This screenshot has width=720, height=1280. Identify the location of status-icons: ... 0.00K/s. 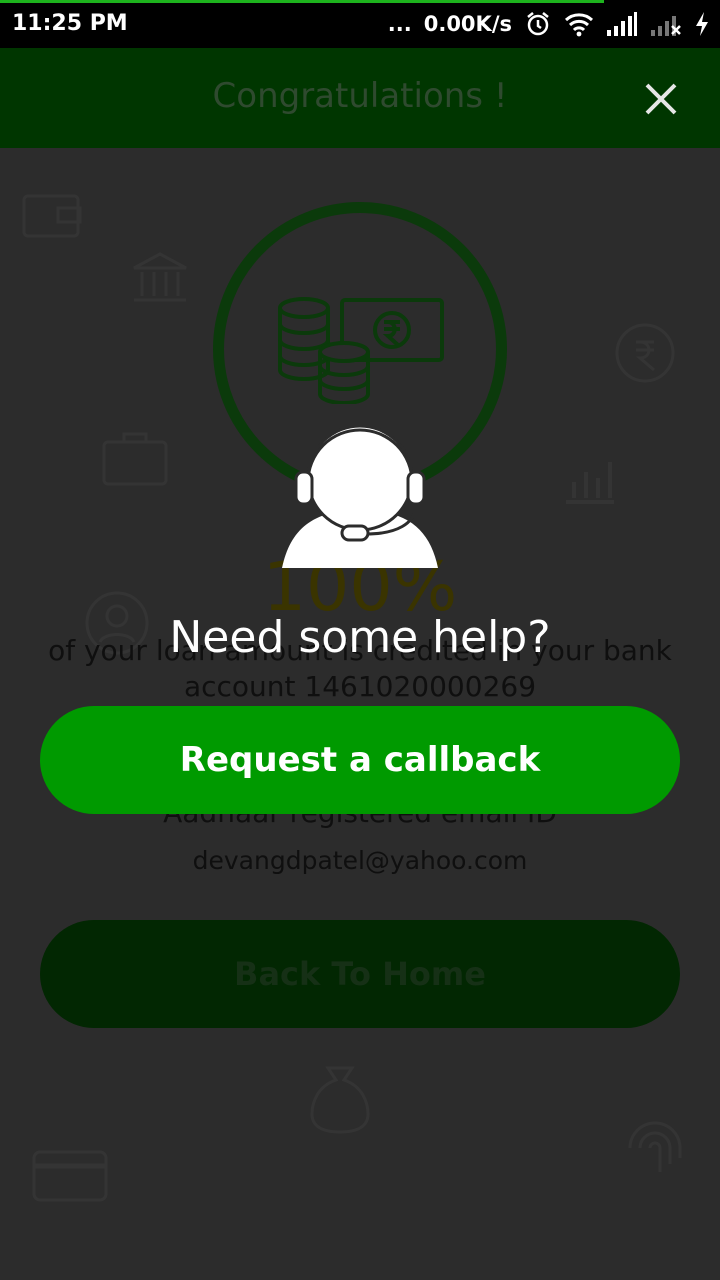
(549, 24).